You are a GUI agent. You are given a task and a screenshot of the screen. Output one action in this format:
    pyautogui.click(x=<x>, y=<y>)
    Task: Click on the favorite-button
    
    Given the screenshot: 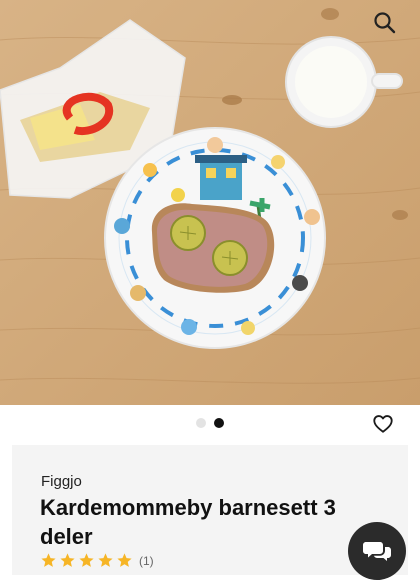 What is the action you would take?
    pyautogui.click(x=383, y=424)
    